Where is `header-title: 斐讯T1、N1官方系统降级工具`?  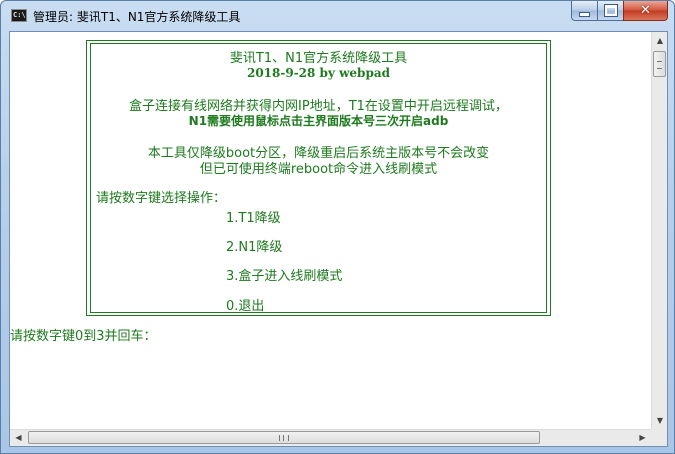
header-title: 斐讯T1、N1官方系统降级工具 is located at coordinates (318, 58).